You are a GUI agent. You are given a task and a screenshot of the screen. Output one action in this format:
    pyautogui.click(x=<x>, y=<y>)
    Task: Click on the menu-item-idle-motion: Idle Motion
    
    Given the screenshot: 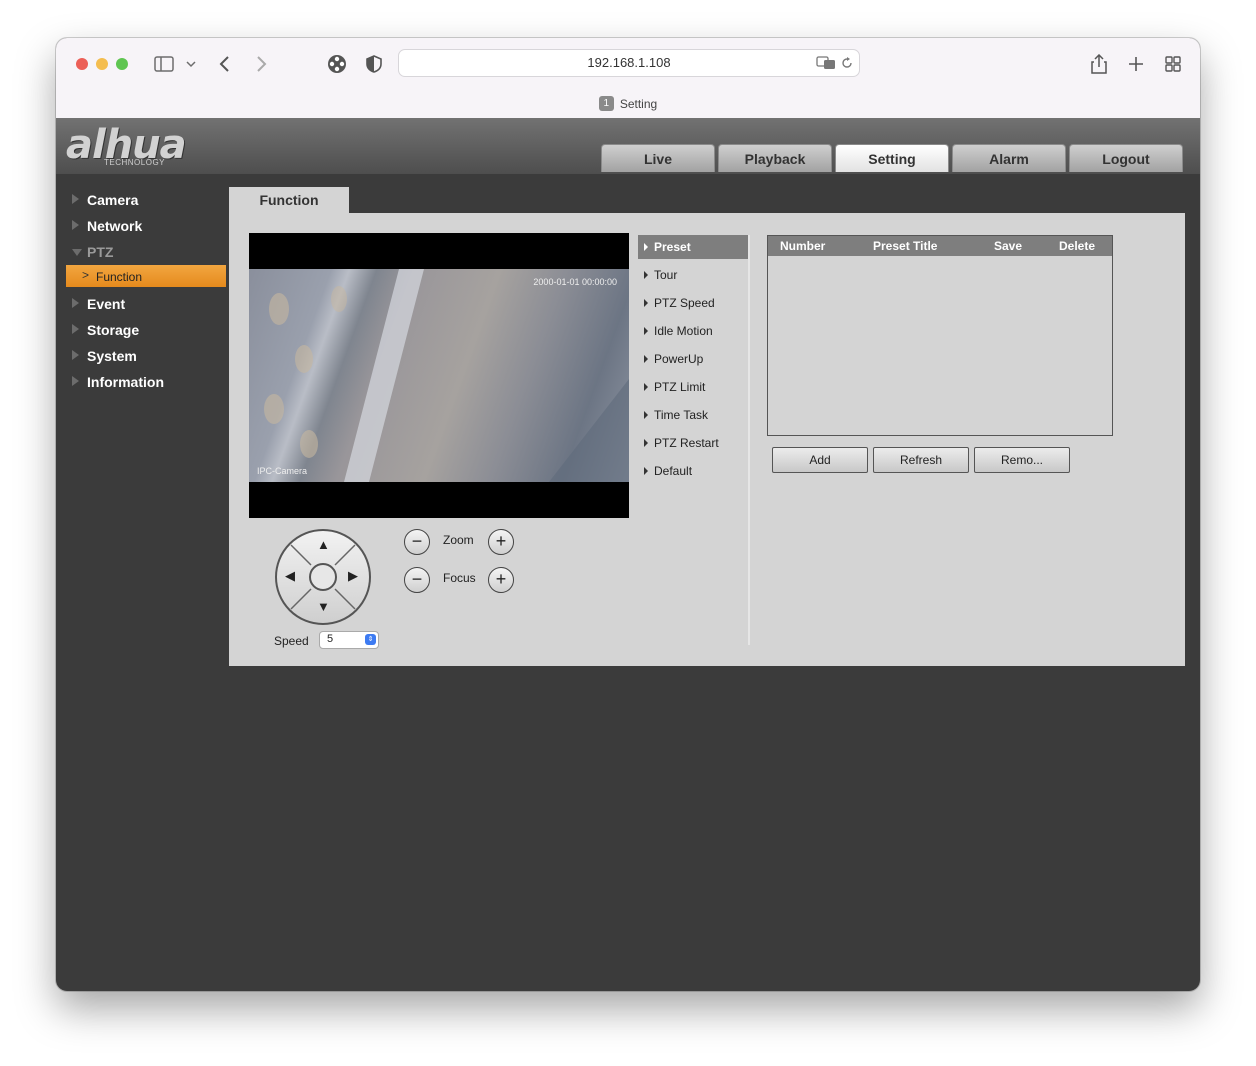 What is the action you would take?
    pyautogui.click(x=693, y=331)
    